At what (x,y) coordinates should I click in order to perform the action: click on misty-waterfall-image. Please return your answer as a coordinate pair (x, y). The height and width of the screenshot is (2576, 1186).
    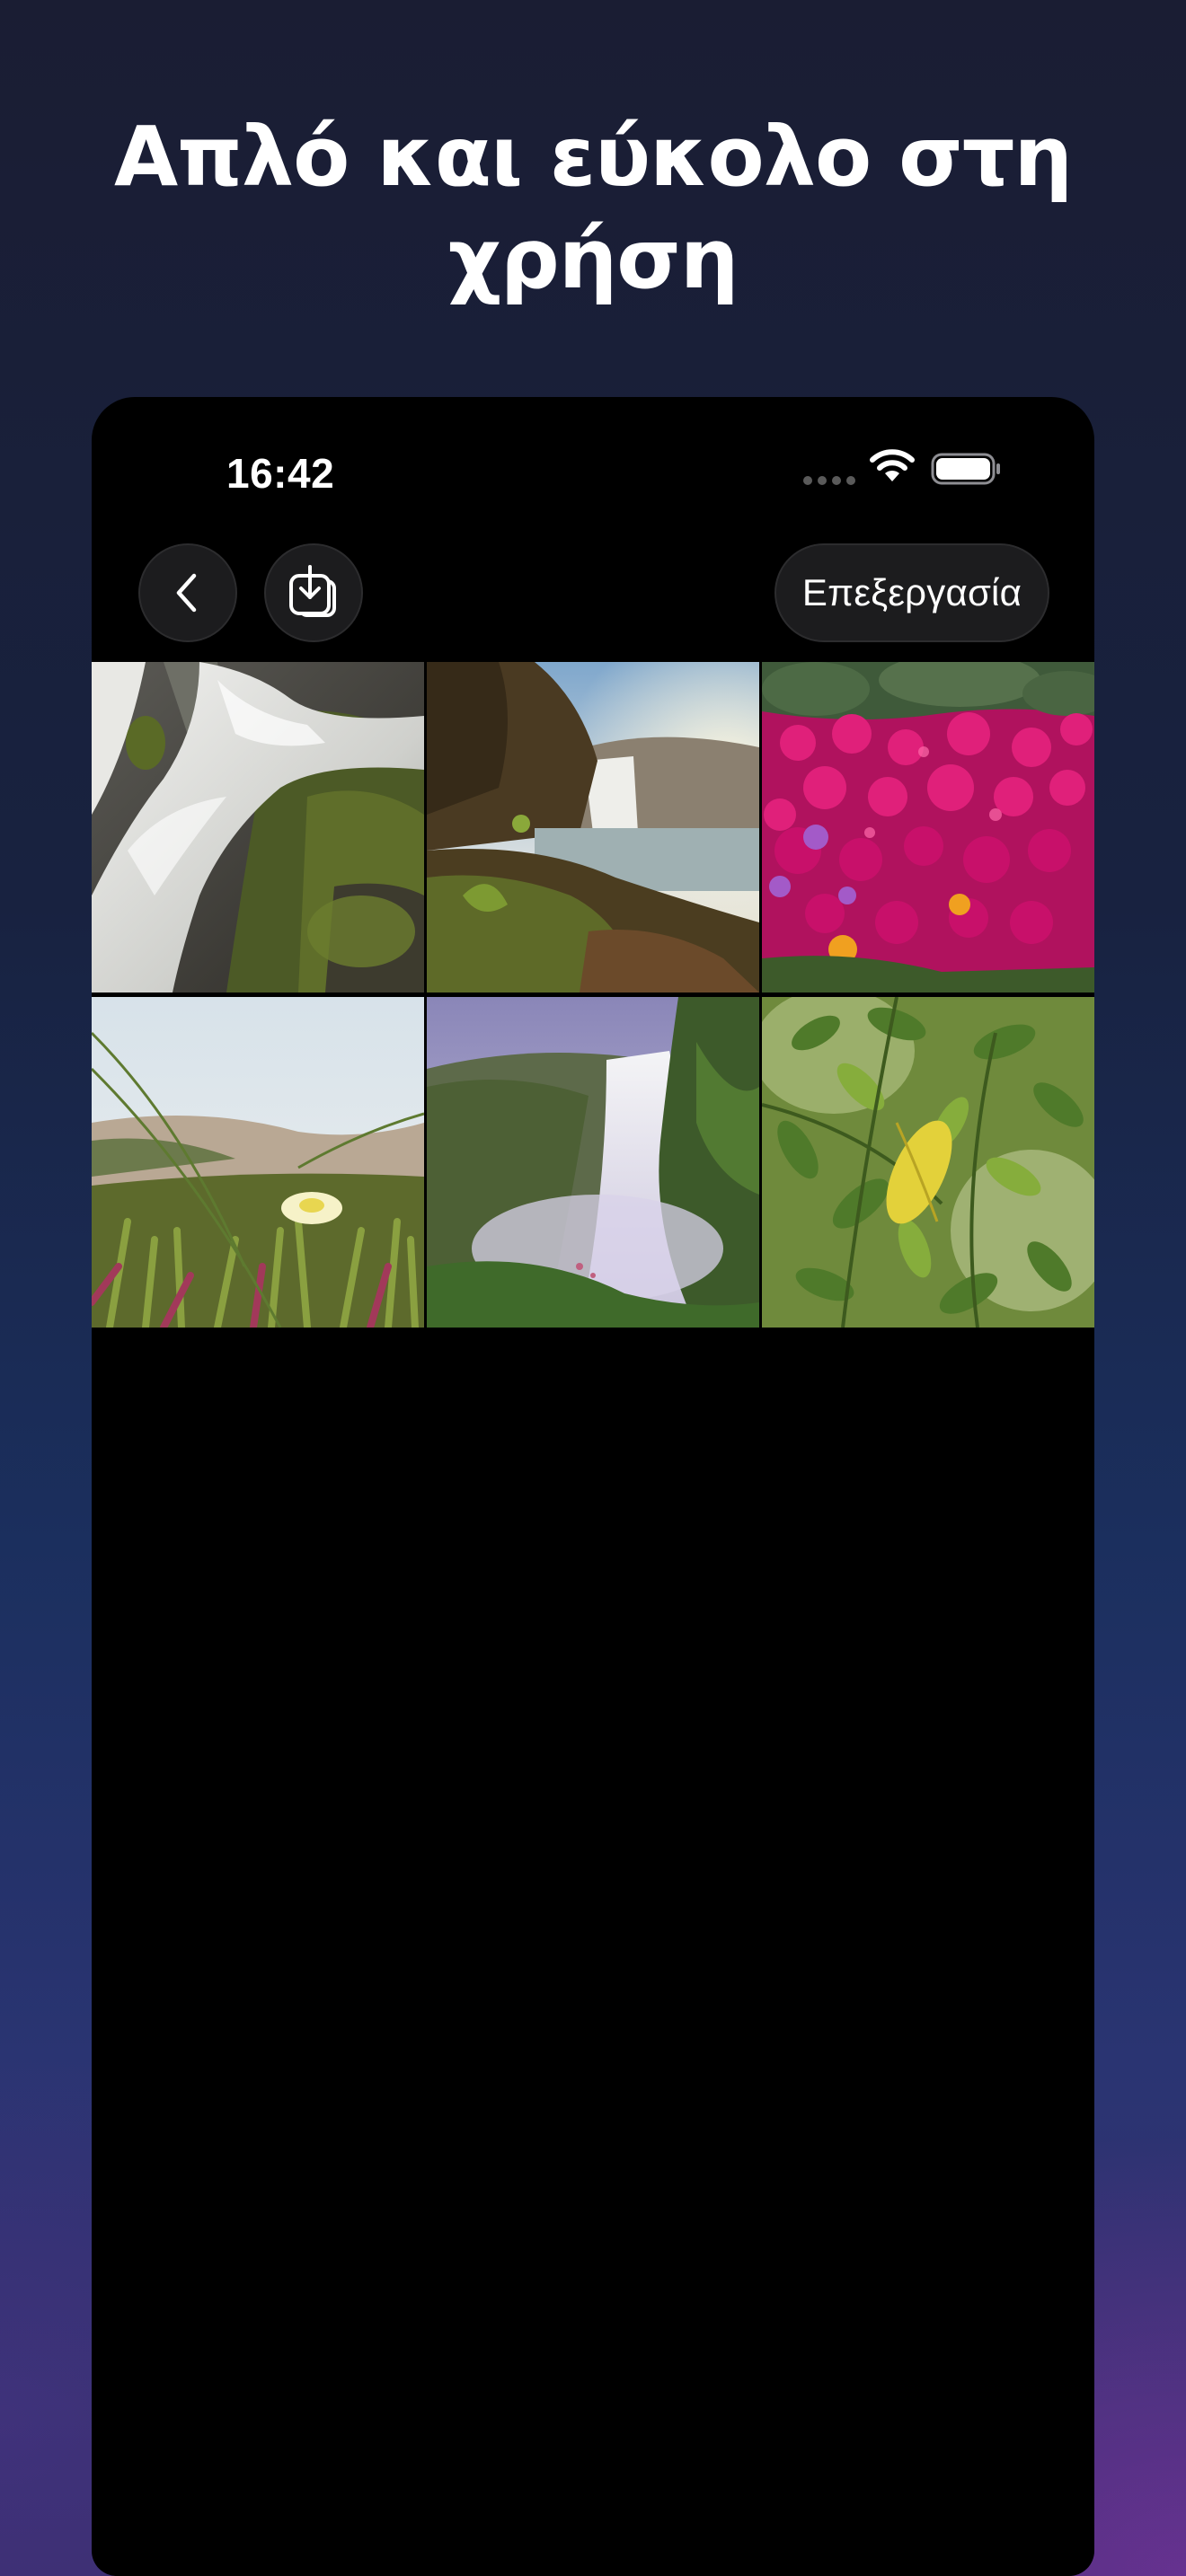
    Looking at the image, I should click on (593, 1162).